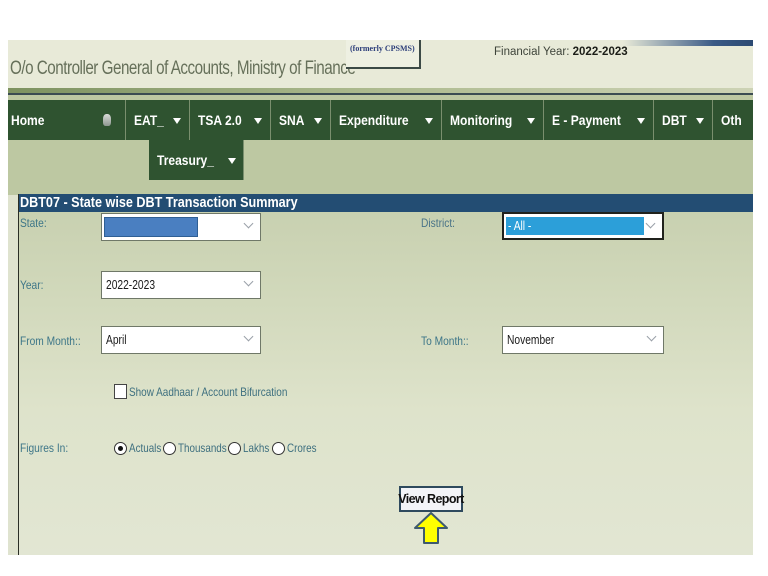 Image resolution: width=768 pixels, height=576 pixels. I want to click on financial-year: Financial Year: 2022-2023, so click(561, 52).